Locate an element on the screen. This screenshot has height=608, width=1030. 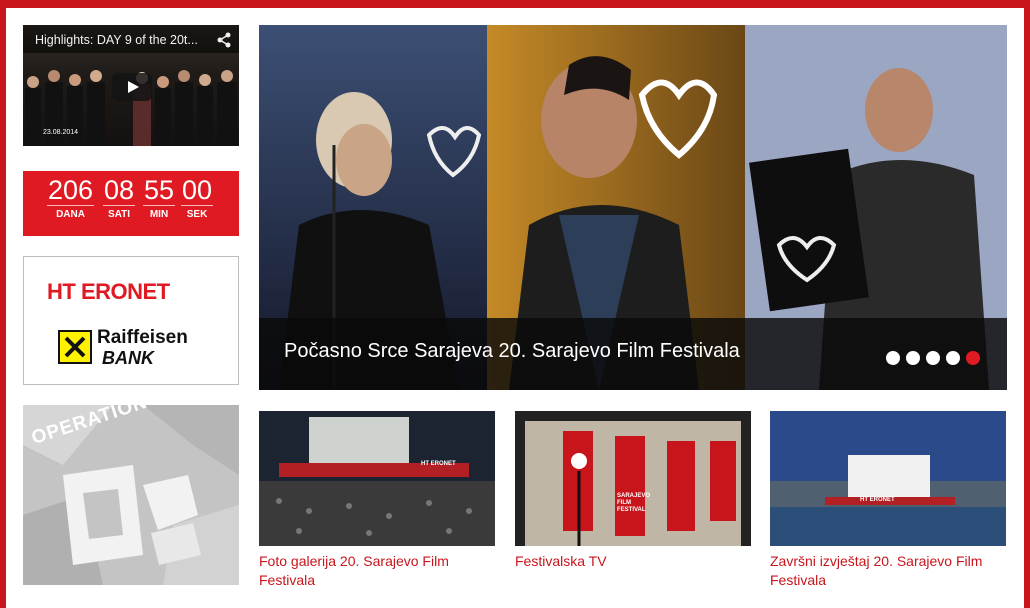
countdown-seconds: 00 SEK is located at coordinates (197, 197).